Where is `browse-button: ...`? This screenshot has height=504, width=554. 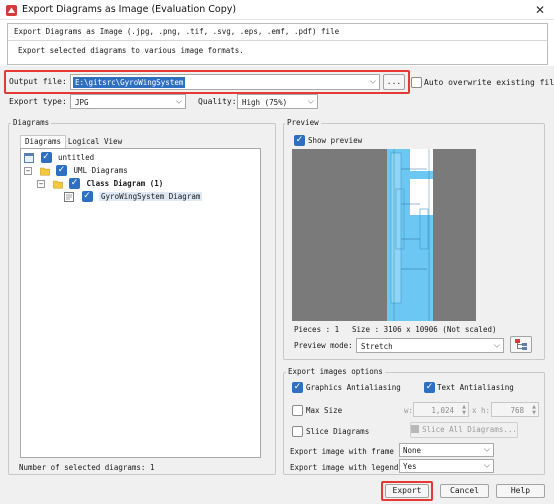 browse-button: ... is located at coordinates (394, 82).